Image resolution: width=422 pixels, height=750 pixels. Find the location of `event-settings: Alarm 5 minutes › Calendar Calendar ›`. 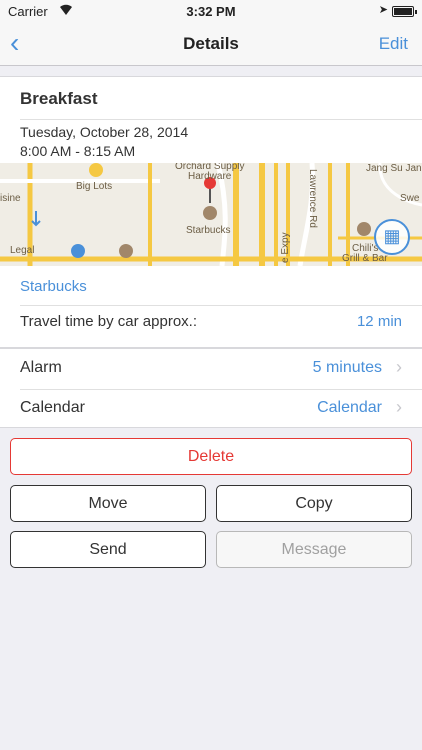

event-settings: Alarm 5 minutes › Calendar Calendar › is located at coordinates (211, 388).